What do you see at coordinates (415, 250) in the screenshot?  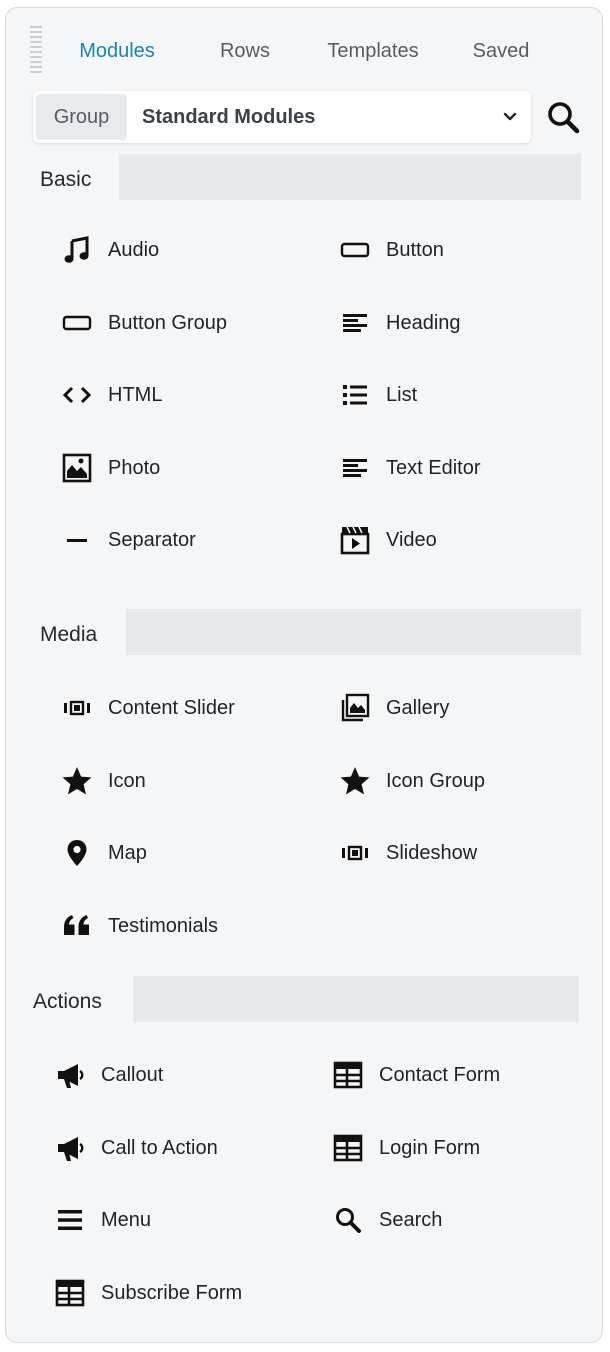 I see `module-label: Button` at bounding box center [415, 250].